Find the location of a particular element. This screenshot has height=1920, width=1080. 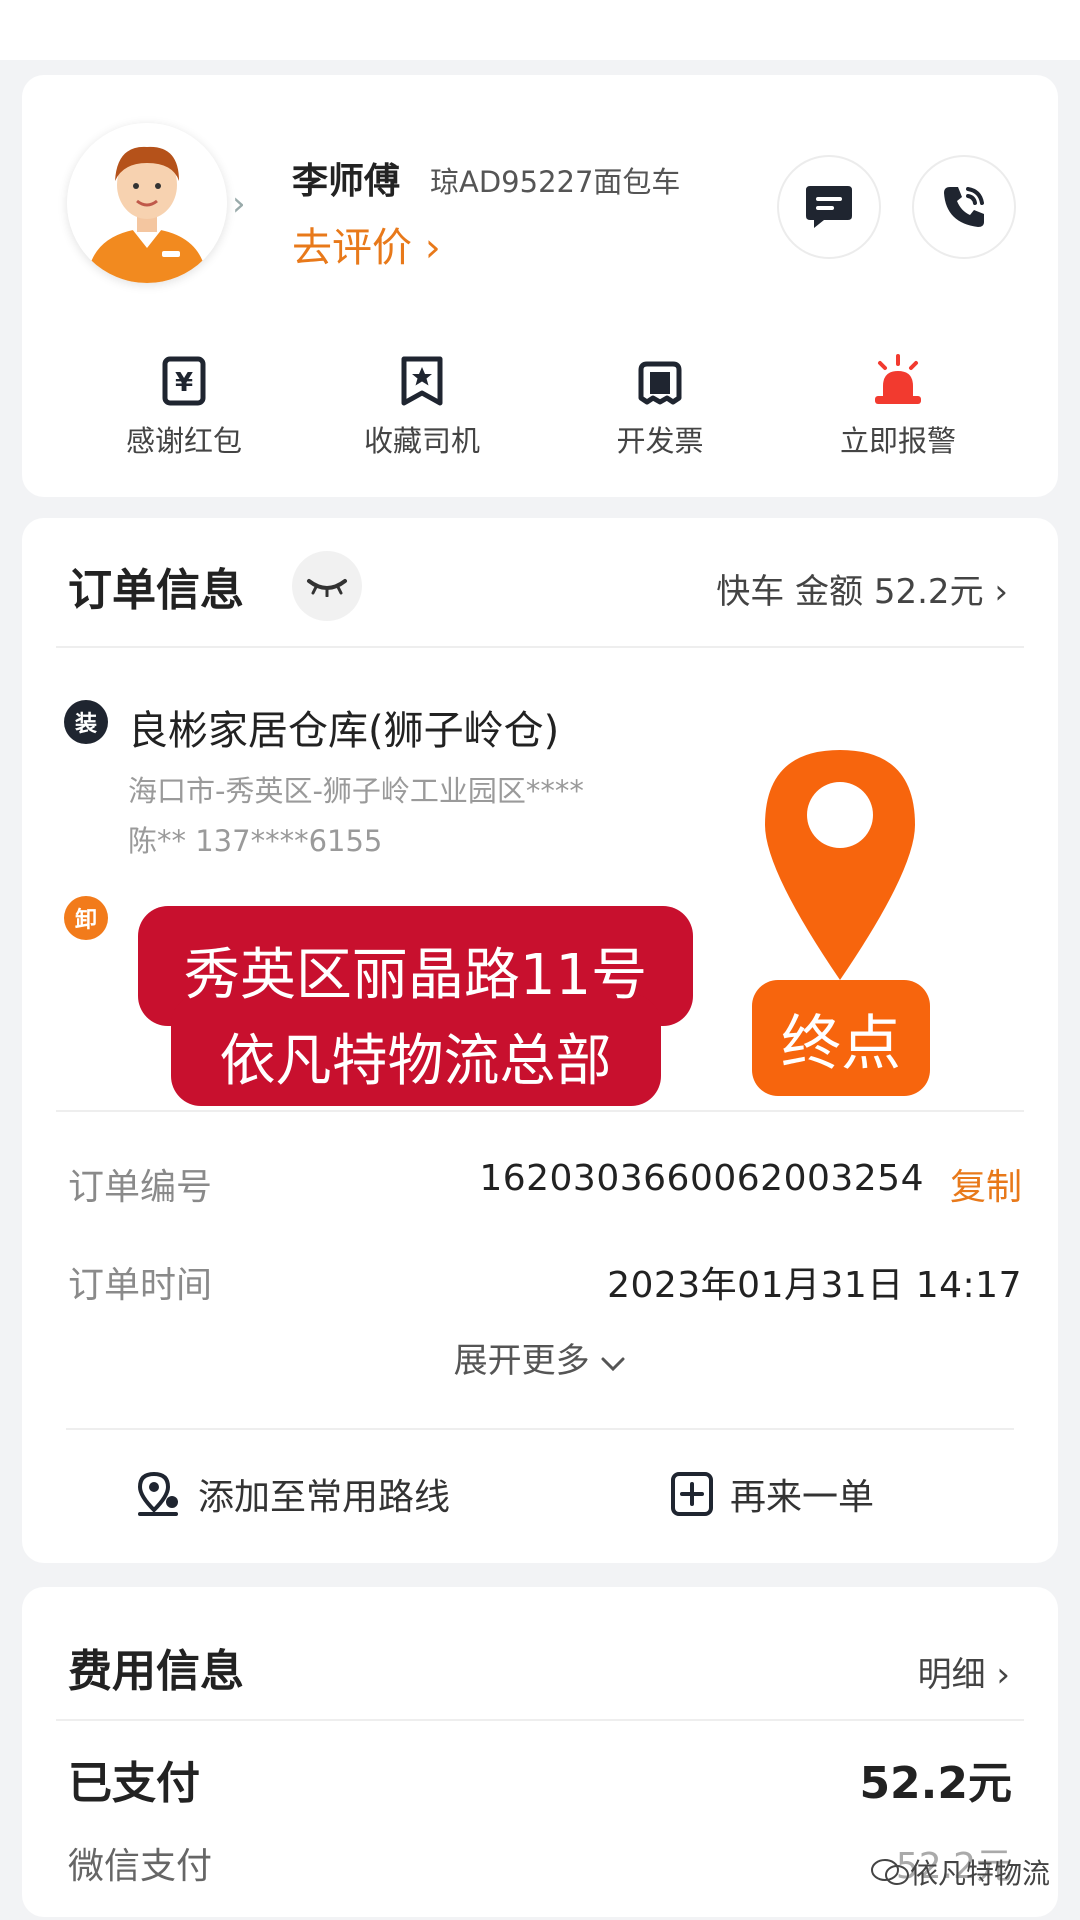

star-bookmark-icon is located at coordinates (422, 381).